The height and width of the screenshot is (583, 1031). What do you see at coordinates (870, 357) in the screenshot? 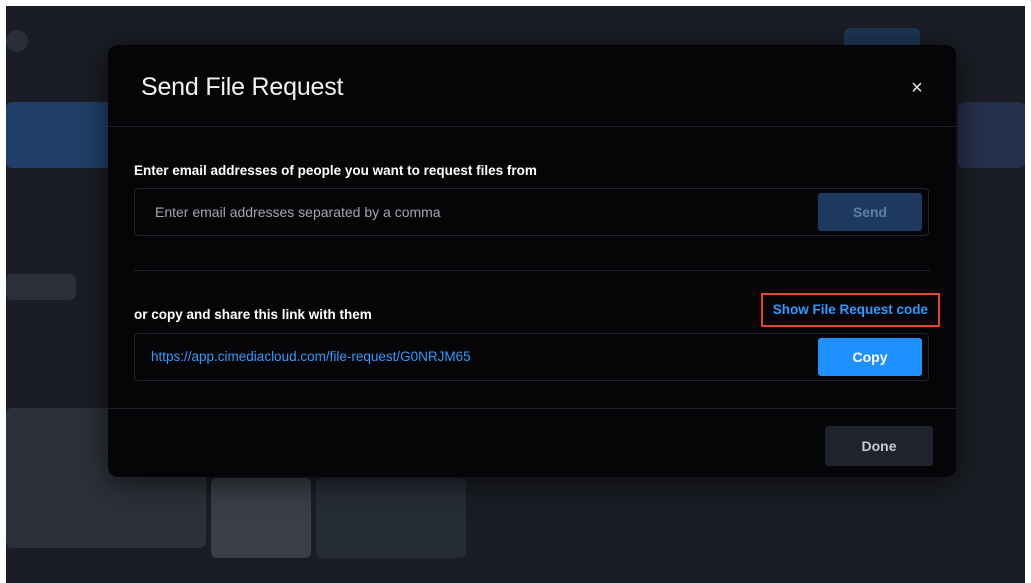
I see `copy-button: Copy` at bounding box center [870, 357].